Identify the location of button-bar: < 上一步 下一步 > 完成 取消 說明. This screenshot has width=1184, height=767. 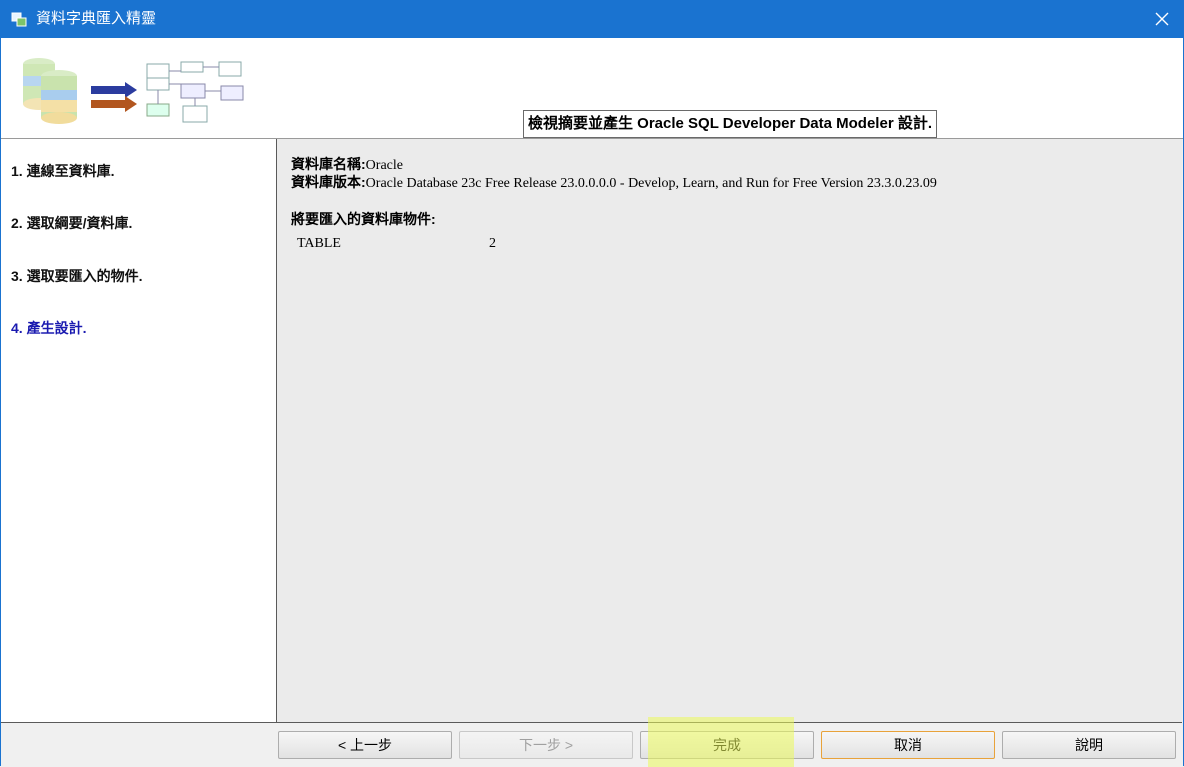
(592, 744).